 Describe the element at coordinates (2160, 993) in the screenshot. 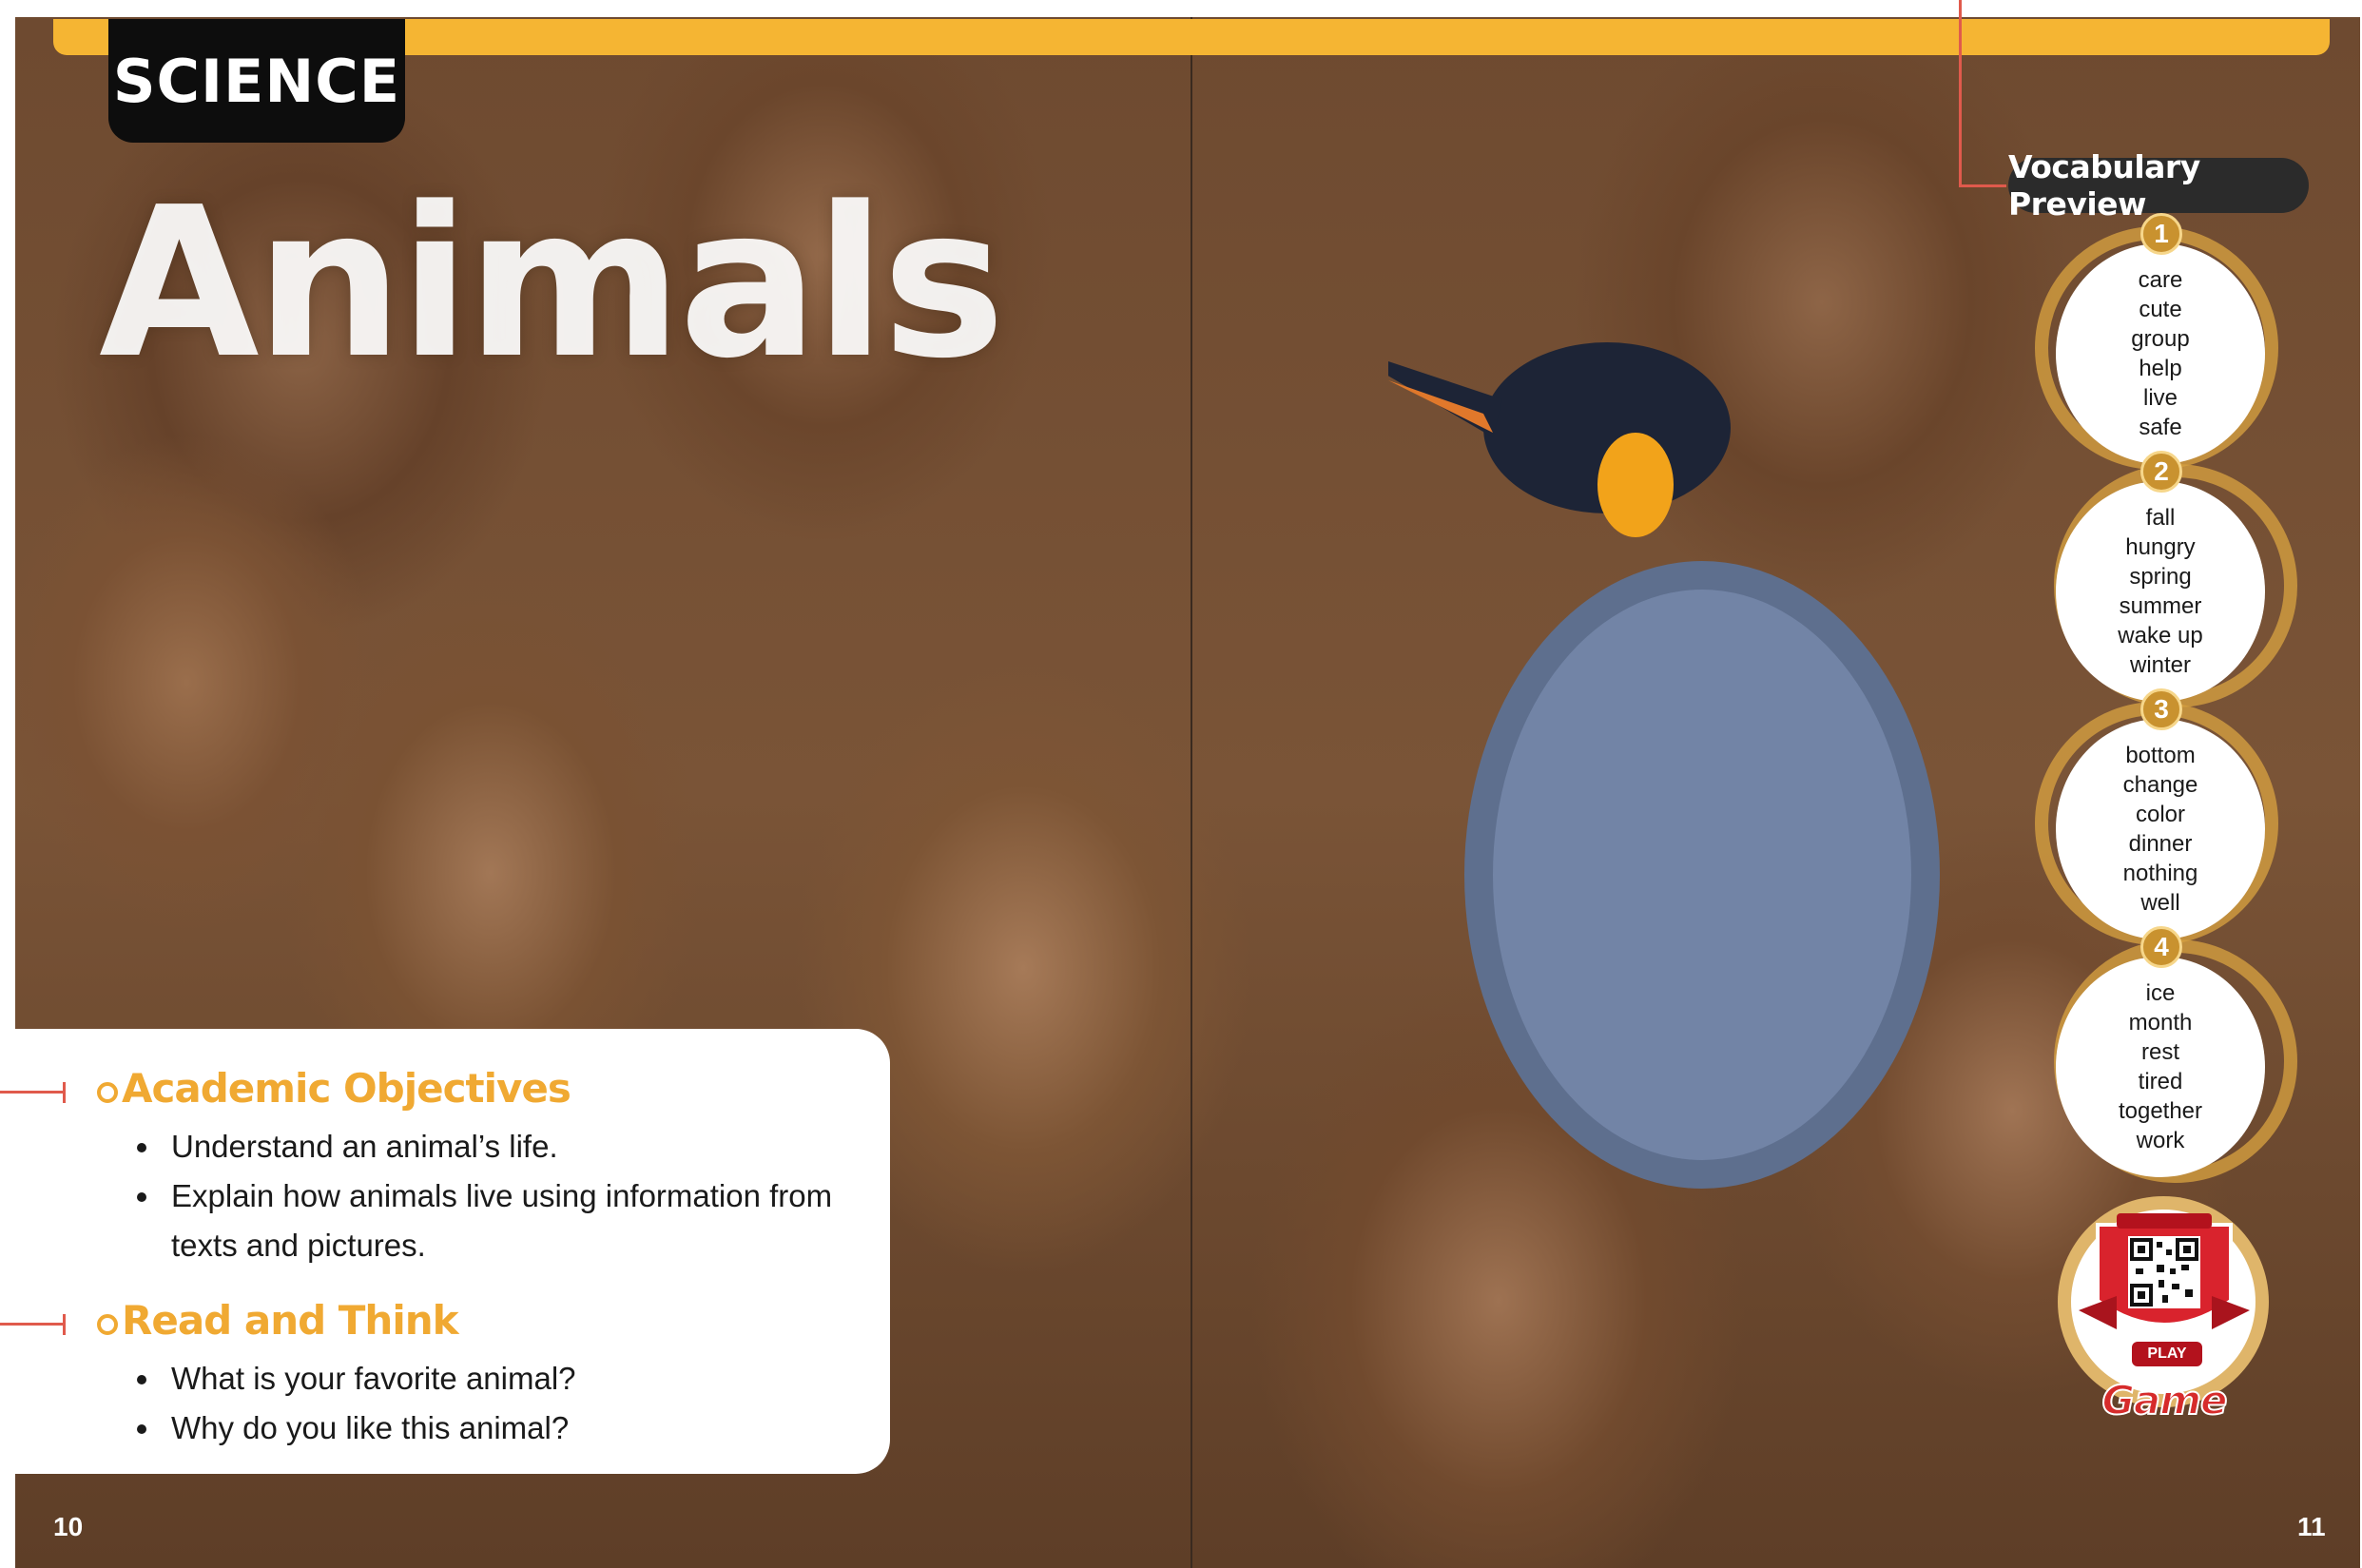

I see `vocab-word: ice` at that location.